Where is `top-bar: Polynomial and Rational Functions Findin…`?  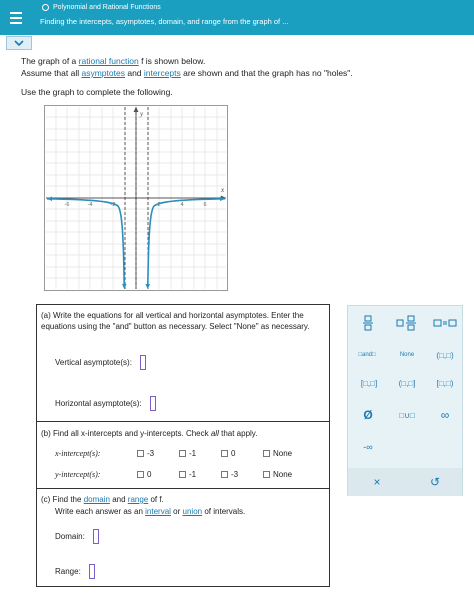
top-bar: Polynomial and Rational Functions Findin… is located at coordinates (237, 17).